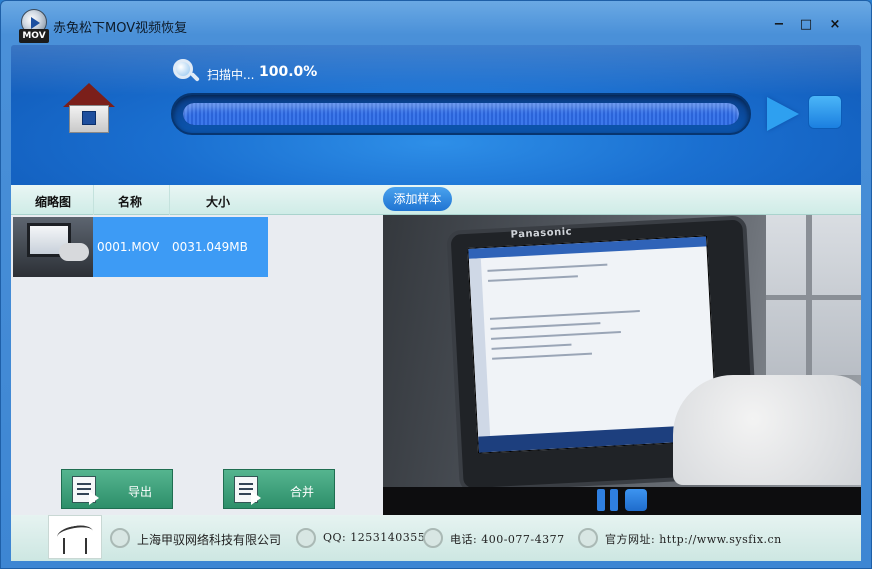  Describe the element at coordinates (608, 500) in the screenshot. I see `pause-button` at that location.